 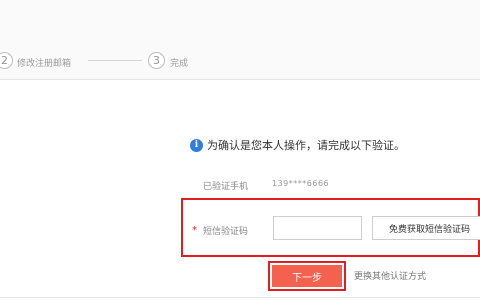 I want to click on required-mark: *, so click(x=194, y=230).